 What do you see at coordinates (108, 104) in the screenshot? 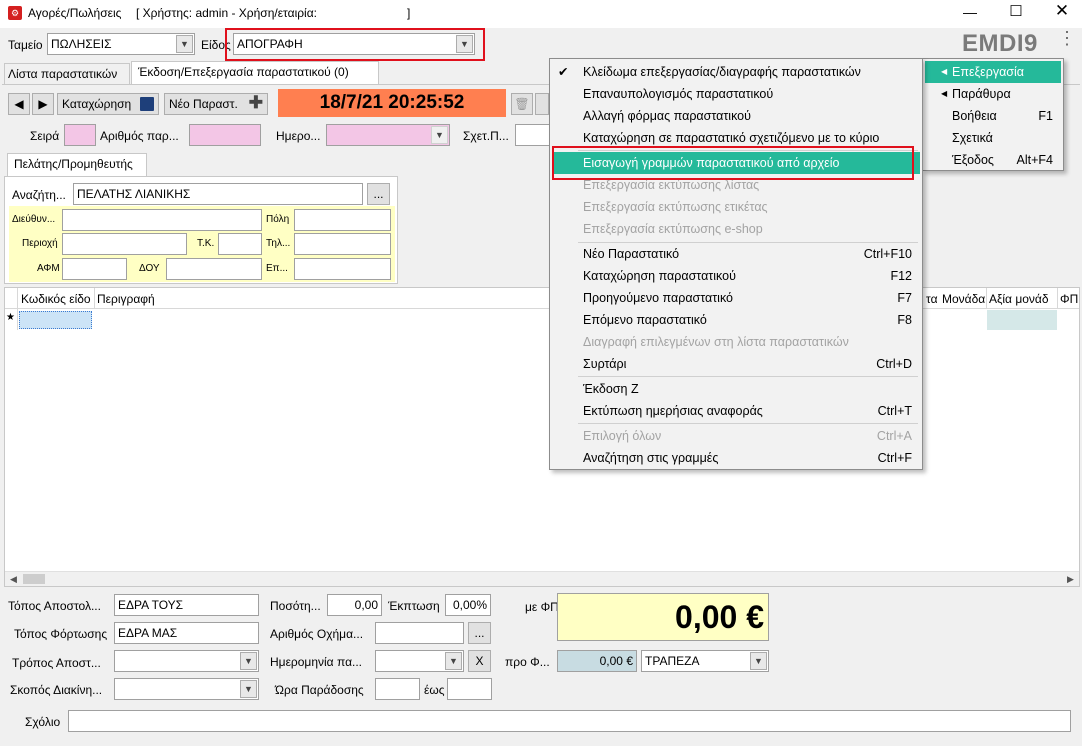
I see `save-button: Καταχώρηση` at bounding box center [108, 104].